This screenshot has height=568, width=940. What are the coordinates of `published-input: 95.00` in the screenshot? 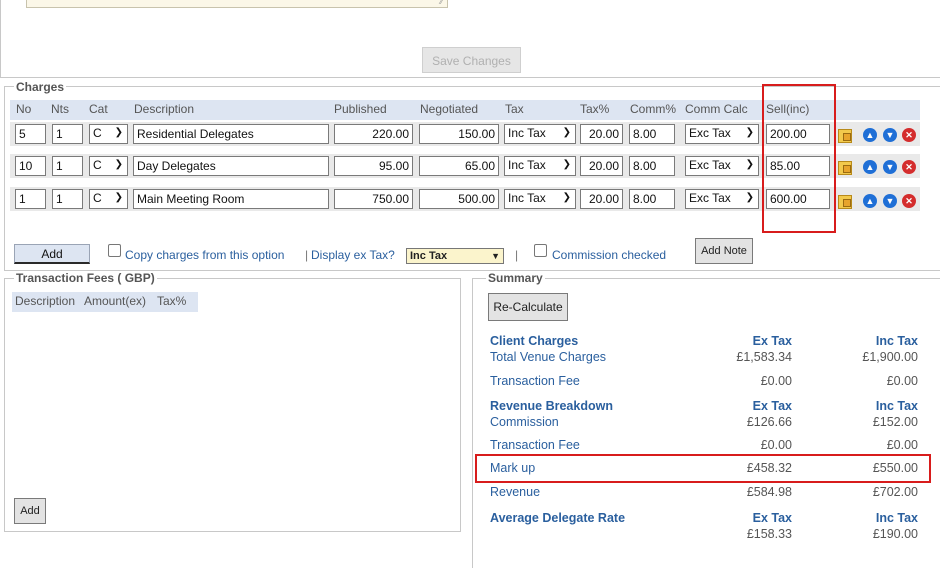 It's located at (373, 166).